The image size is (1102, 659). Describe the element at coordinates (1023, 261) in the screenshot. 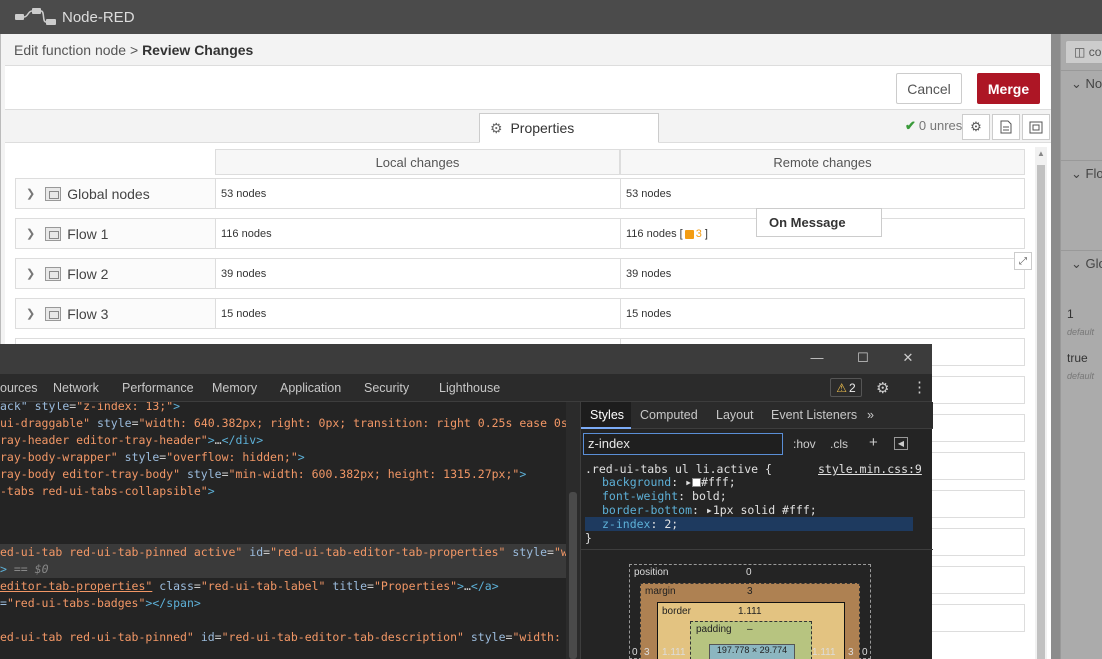

I see `expand-icon: ⤢` at that location.